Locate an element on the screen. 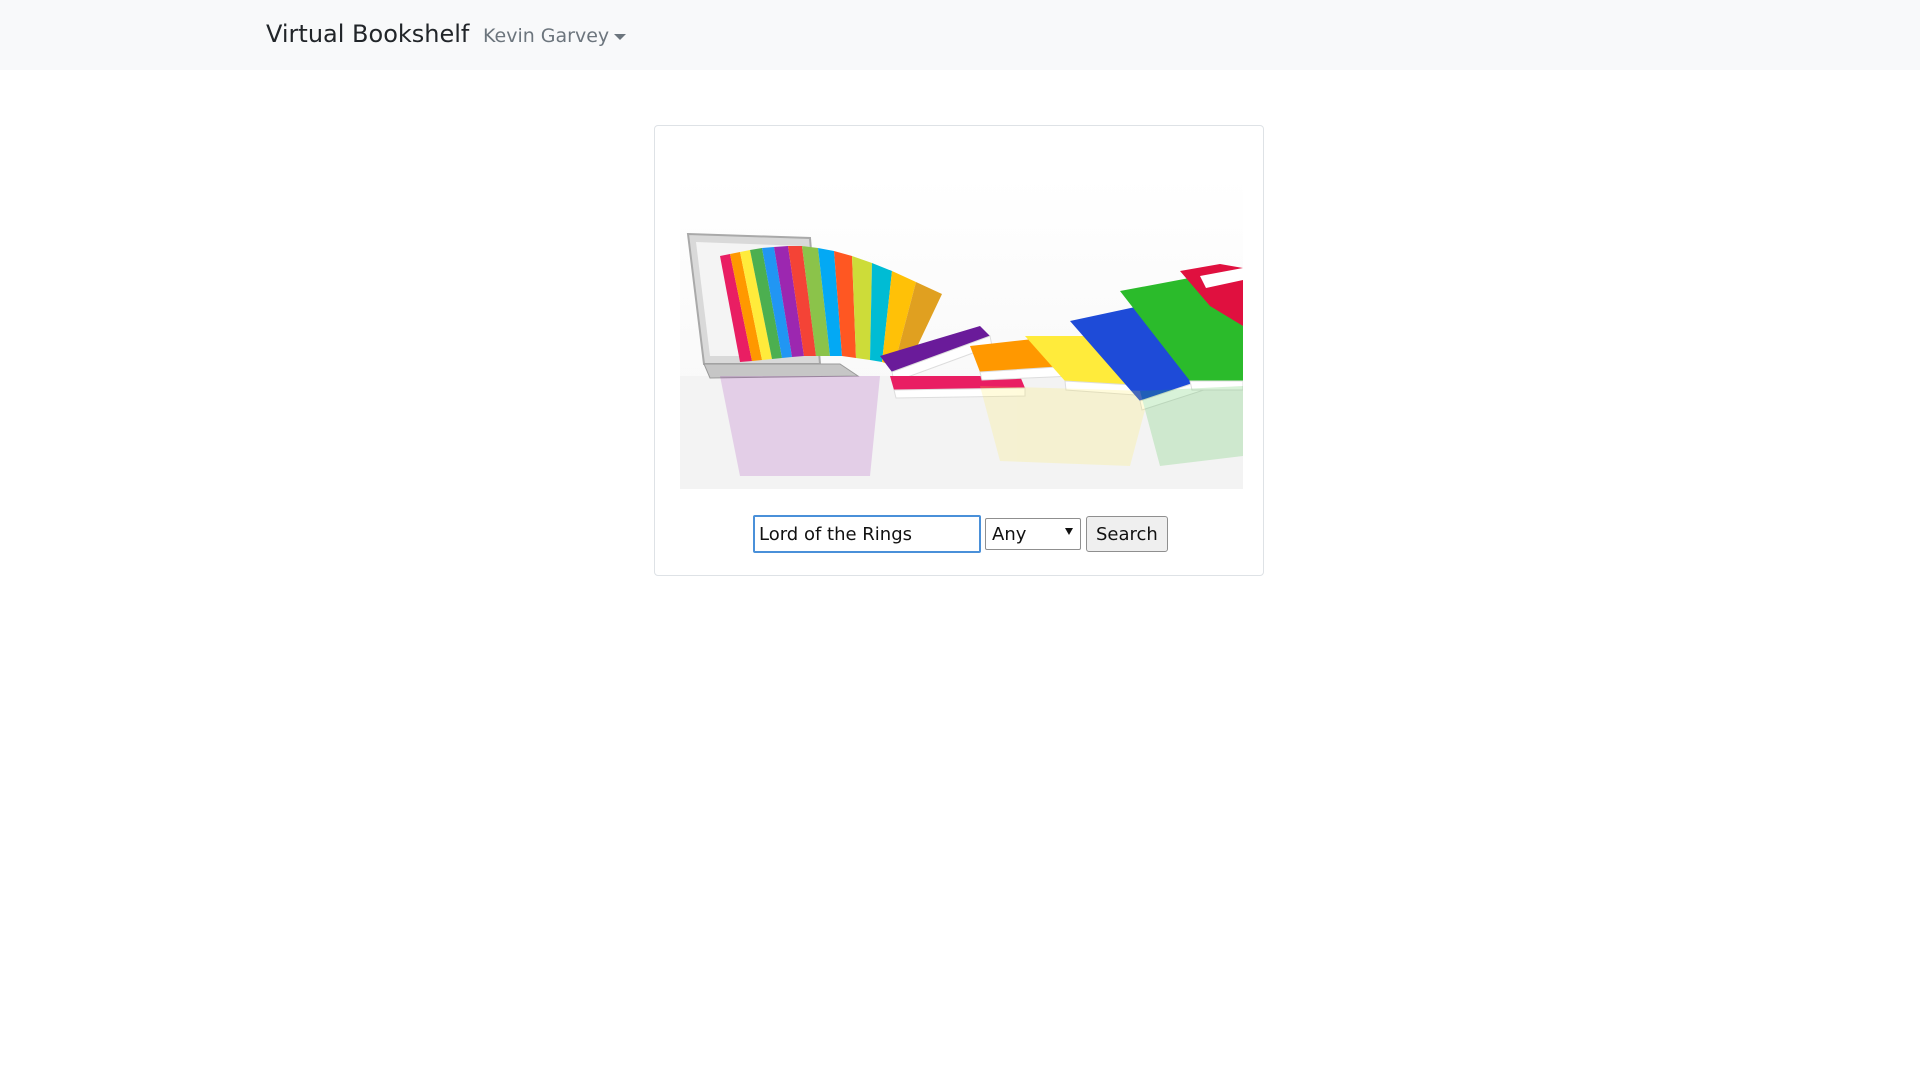 The height and width of the screenshot is (1080, 1920). user-name-label: Kevin Garvey is located at coordinates (546, 36).